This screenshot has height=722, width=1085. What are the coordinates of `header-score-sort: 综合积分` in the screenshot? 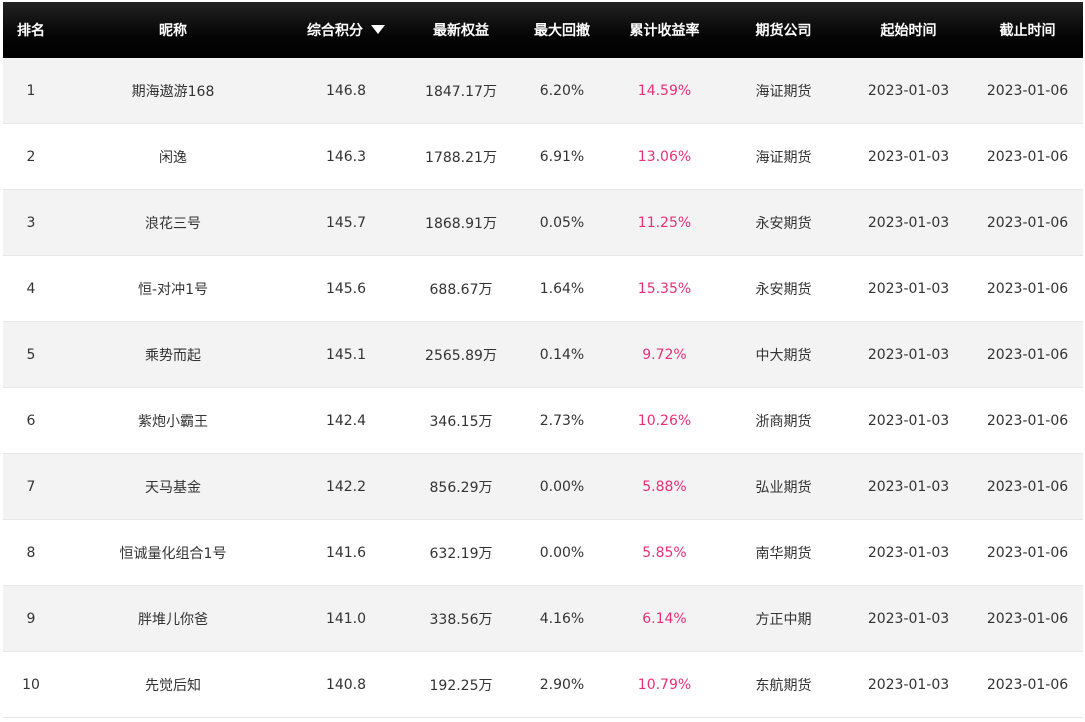 It's located at (346, 30).